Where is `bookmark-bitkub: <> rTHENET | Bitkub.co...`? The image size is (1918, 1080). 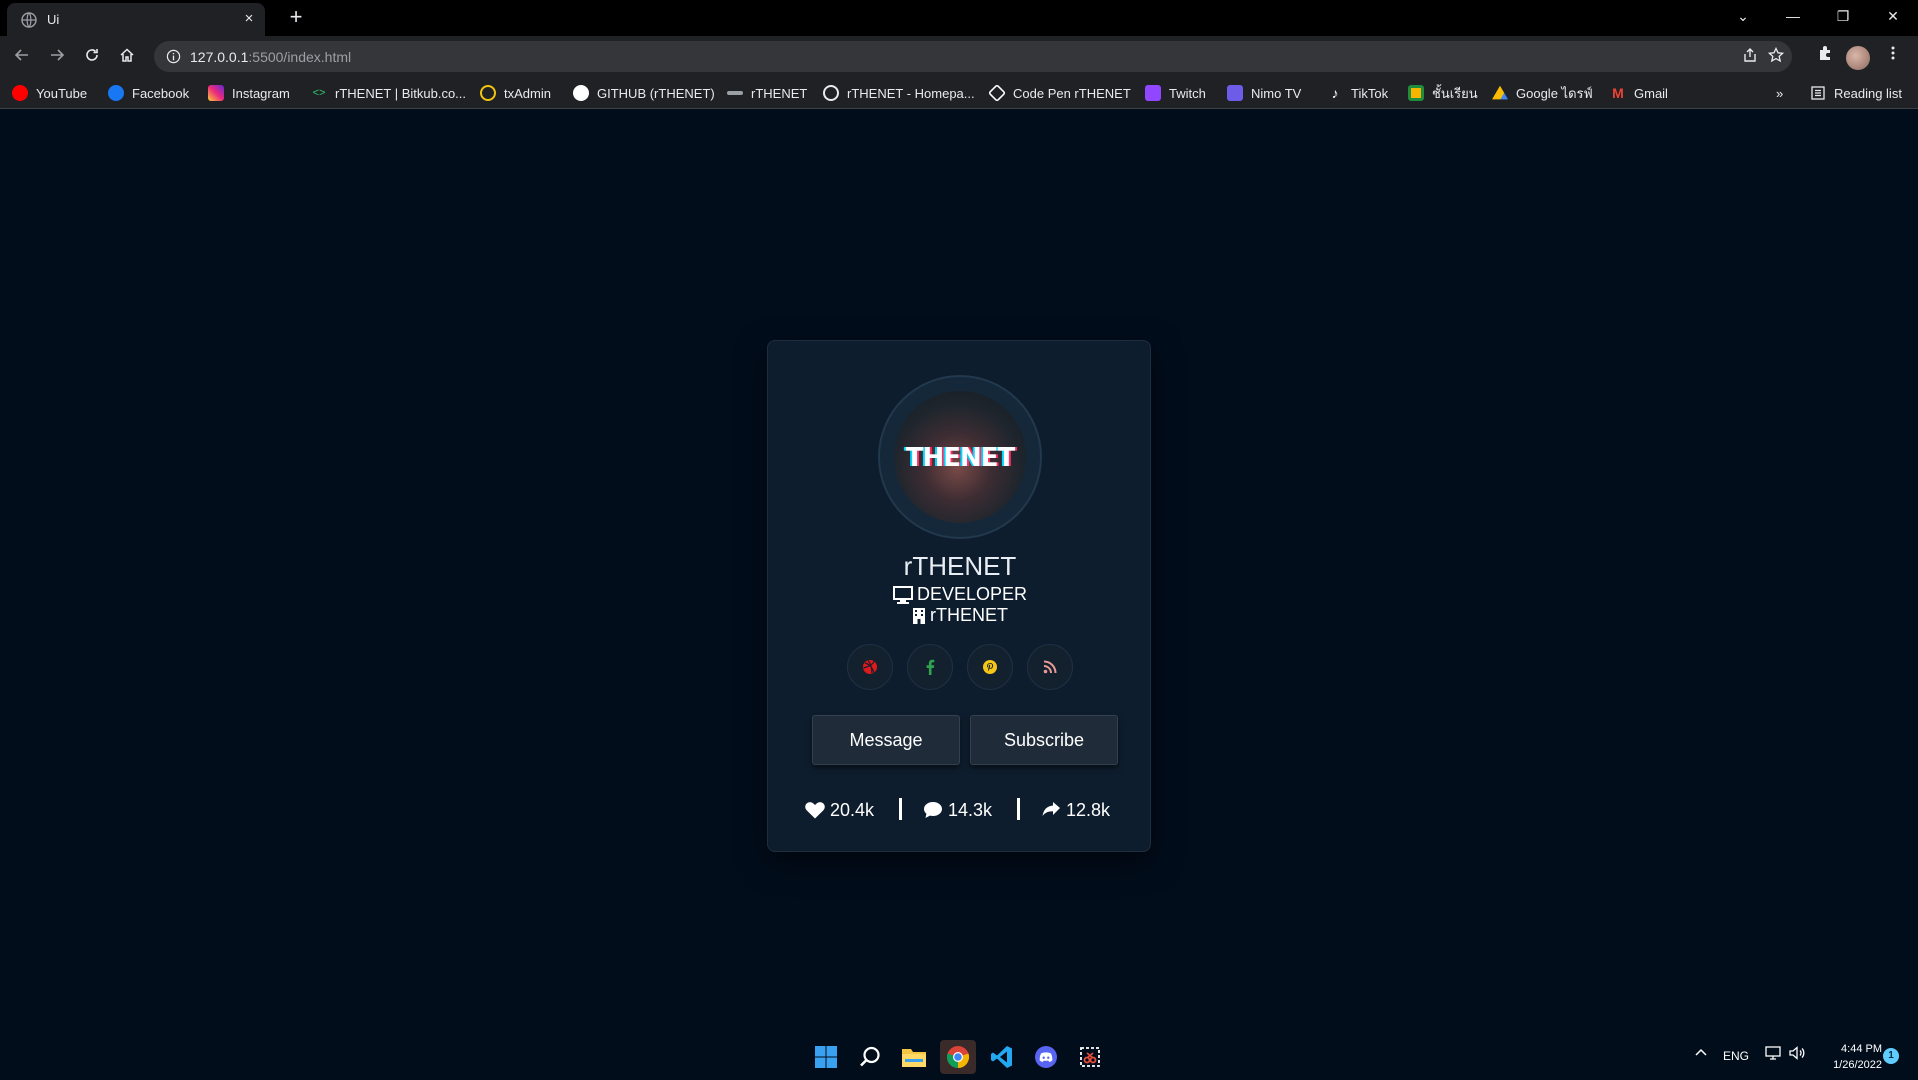 bookmark-bitkub: <> rTHENET | Bitkub.co... is located at coordinates (388, 93).